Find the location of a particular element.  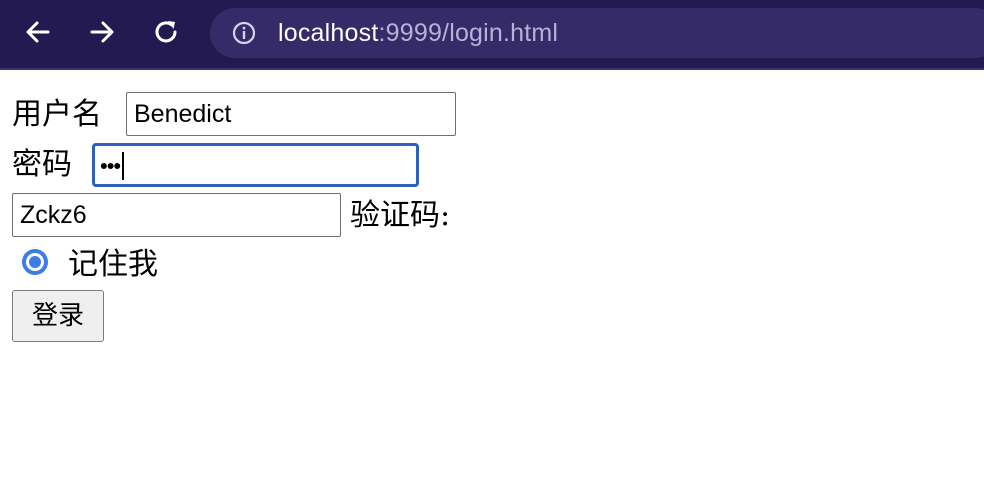

arrow-right-icon is located at coordinates (102, 32).